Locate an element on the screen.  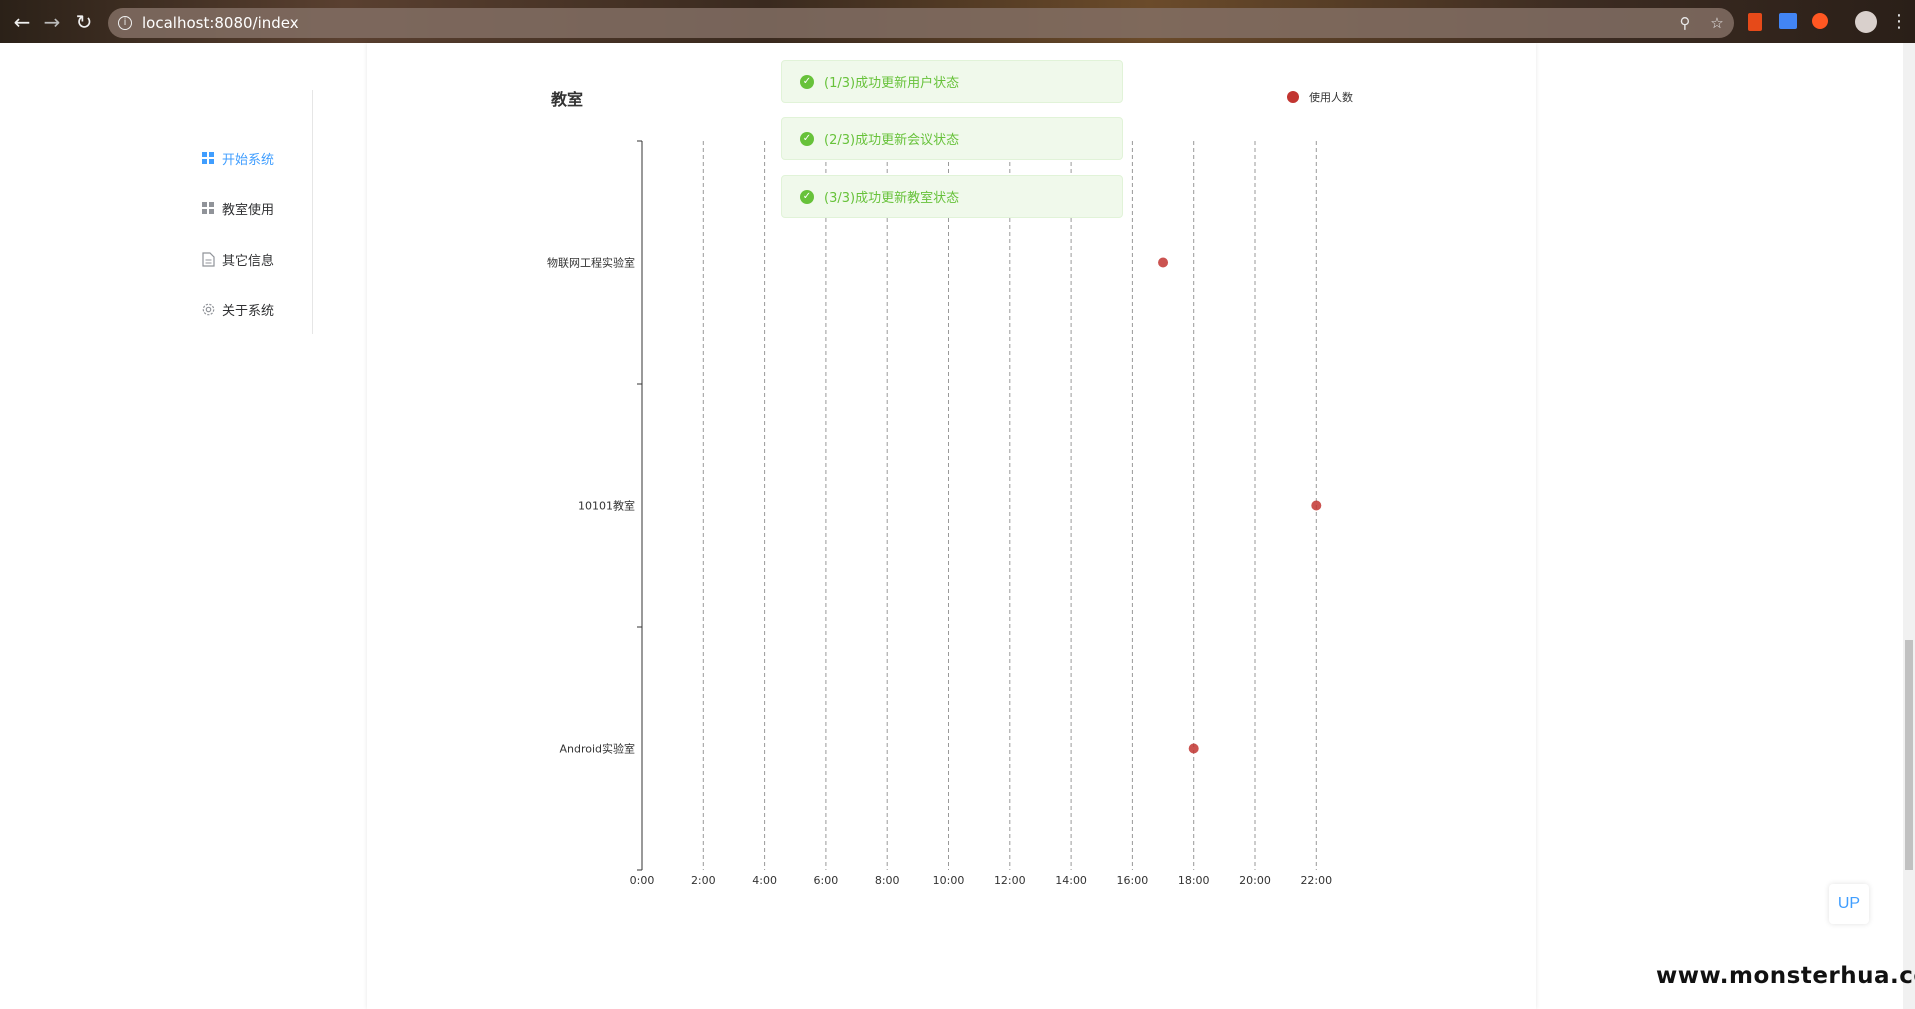
x-tick-label: 22:00 is located at coordinates (1316, 880).